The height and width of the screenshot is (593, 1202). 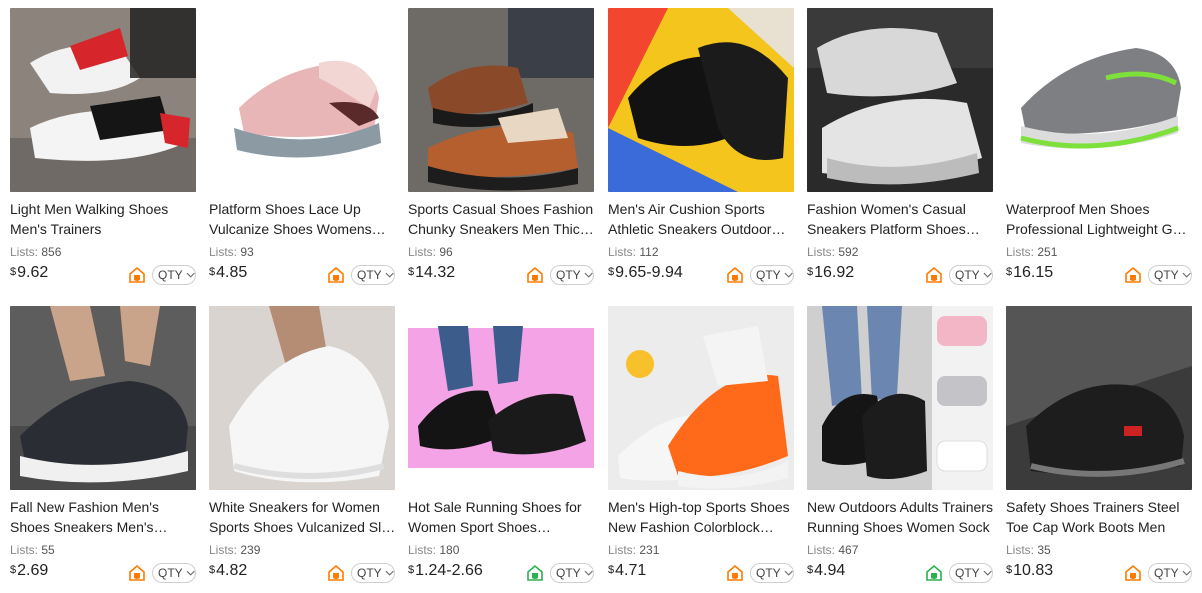 What do you see at coordinates (104, 219) in the screenshot?
I see `product-title: Light Men Walking Shoes Men's Trainers` at bounding box center [104, 219].